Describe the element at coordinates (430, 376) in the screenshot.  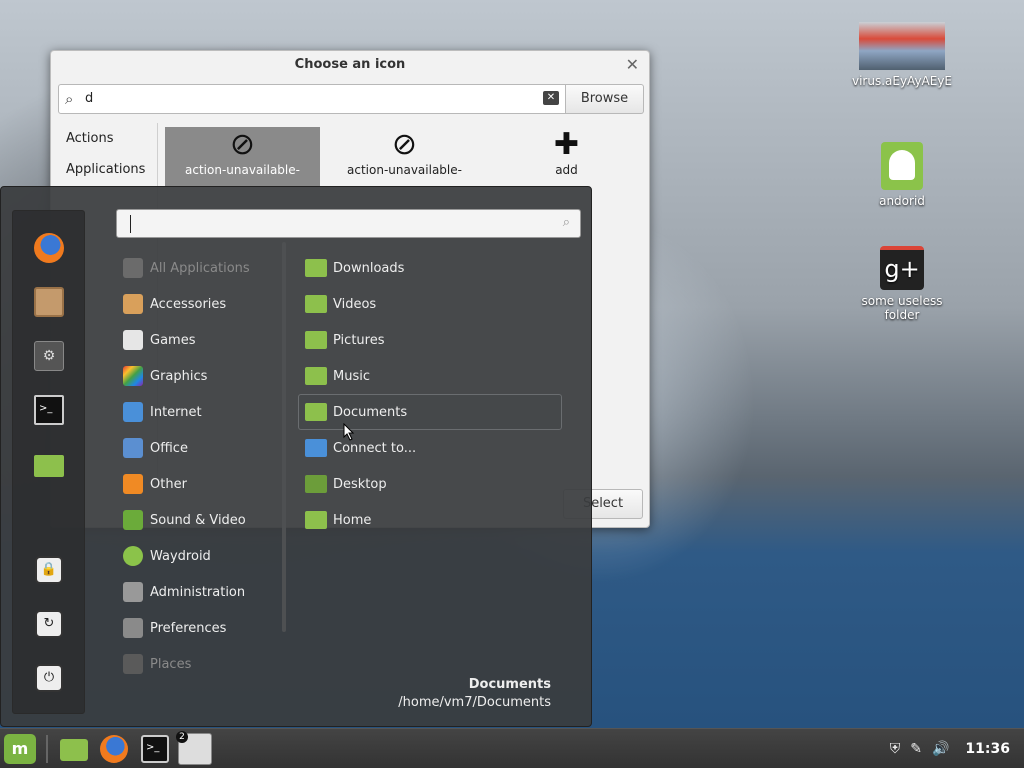
I see `place-music: Music` at that location.